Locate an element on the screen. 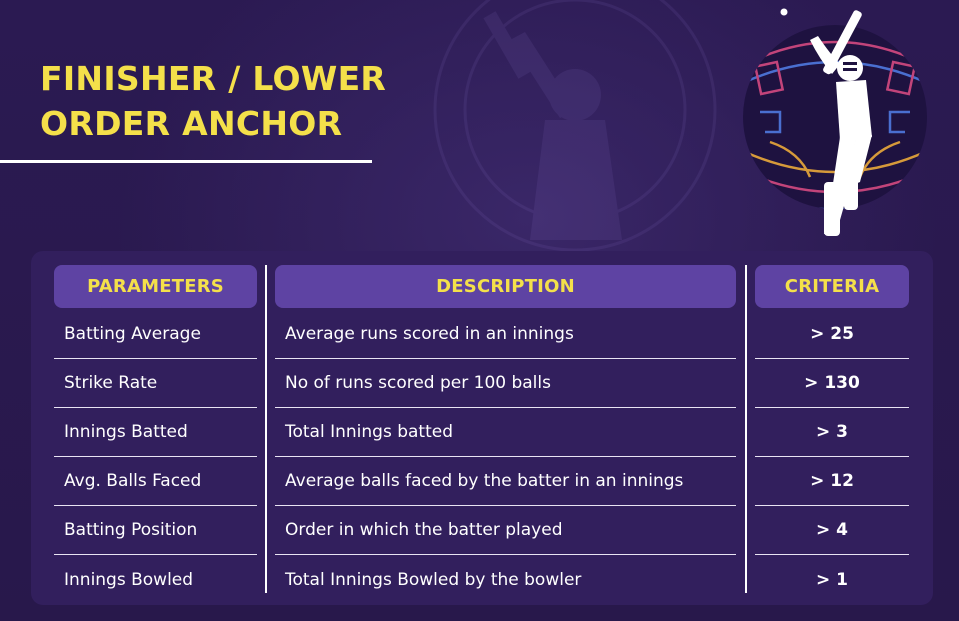 The image size is (959, 621). title-underline is located at coordinates (186, 161).